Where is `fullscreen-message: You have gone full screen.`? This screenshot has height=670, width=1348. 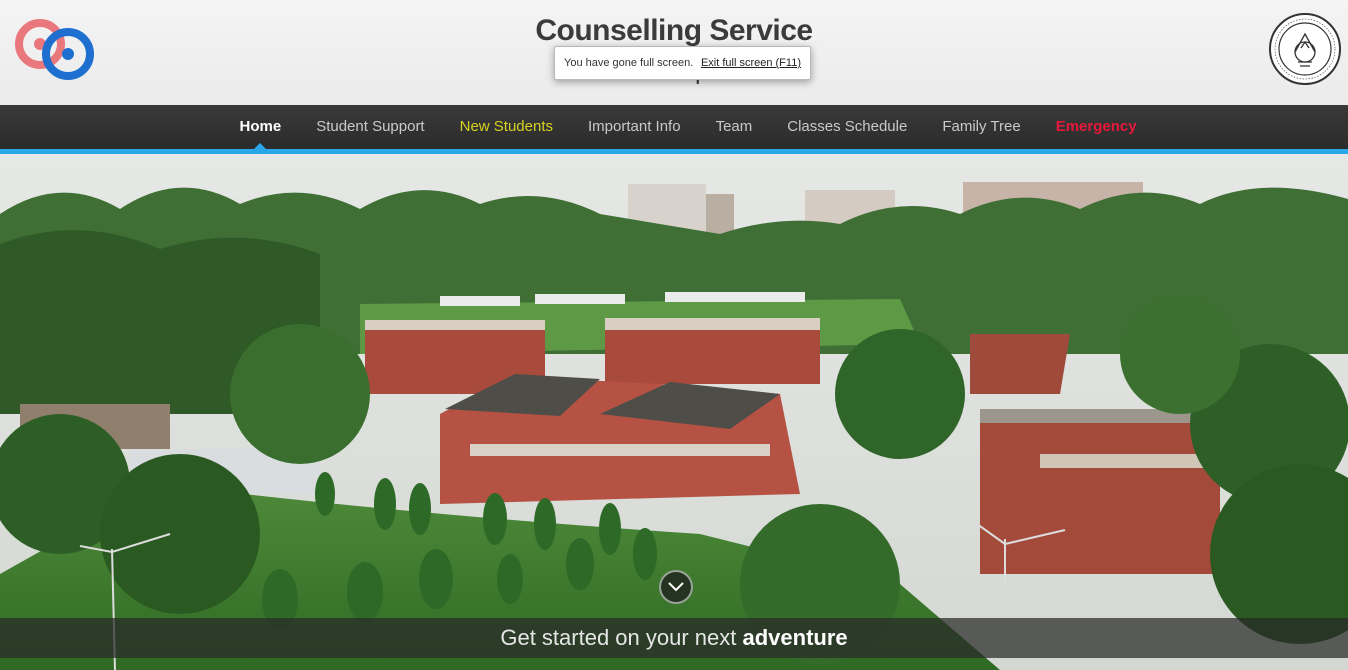 fullscreen-message: You have gone full screen. is located at coordinates (629, 63).